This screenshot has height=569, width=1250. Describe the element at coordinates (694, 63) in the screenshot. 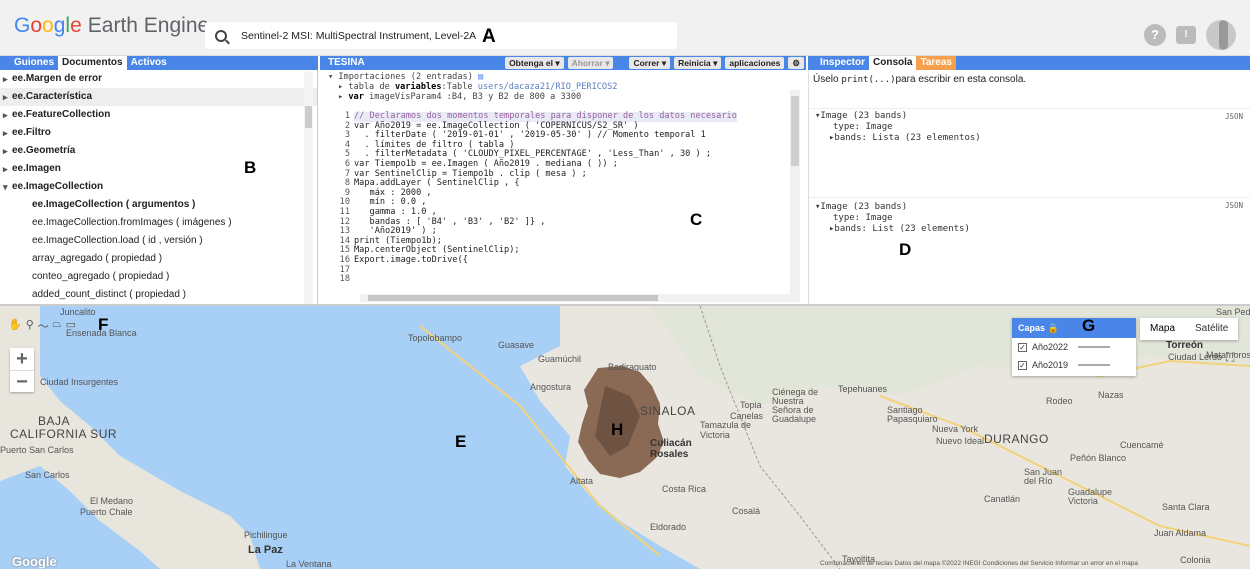

I see `reset-label: Reinicia` at that location.